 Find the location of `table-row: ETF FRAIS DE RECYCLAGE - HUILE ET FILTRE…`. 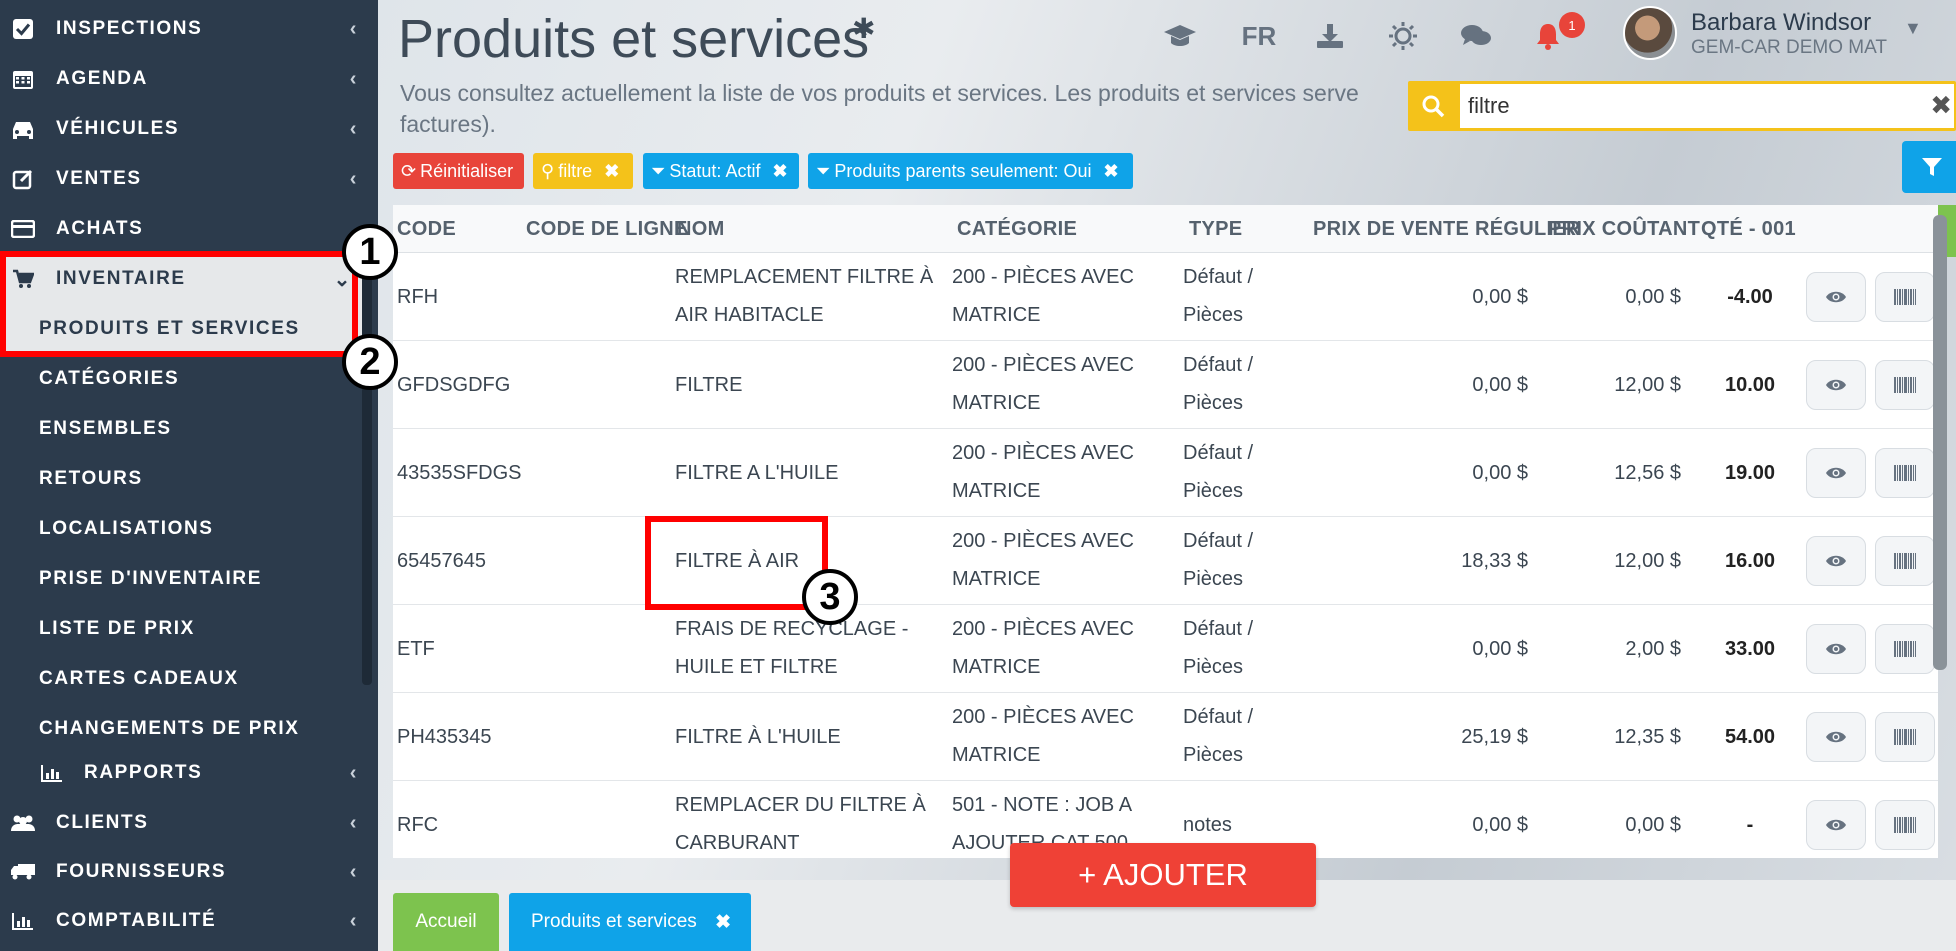

table-row: ETF FRAIS DE RECYCLAGE - HUILE ET FILTRE… is located at coordinates (1165, 649).